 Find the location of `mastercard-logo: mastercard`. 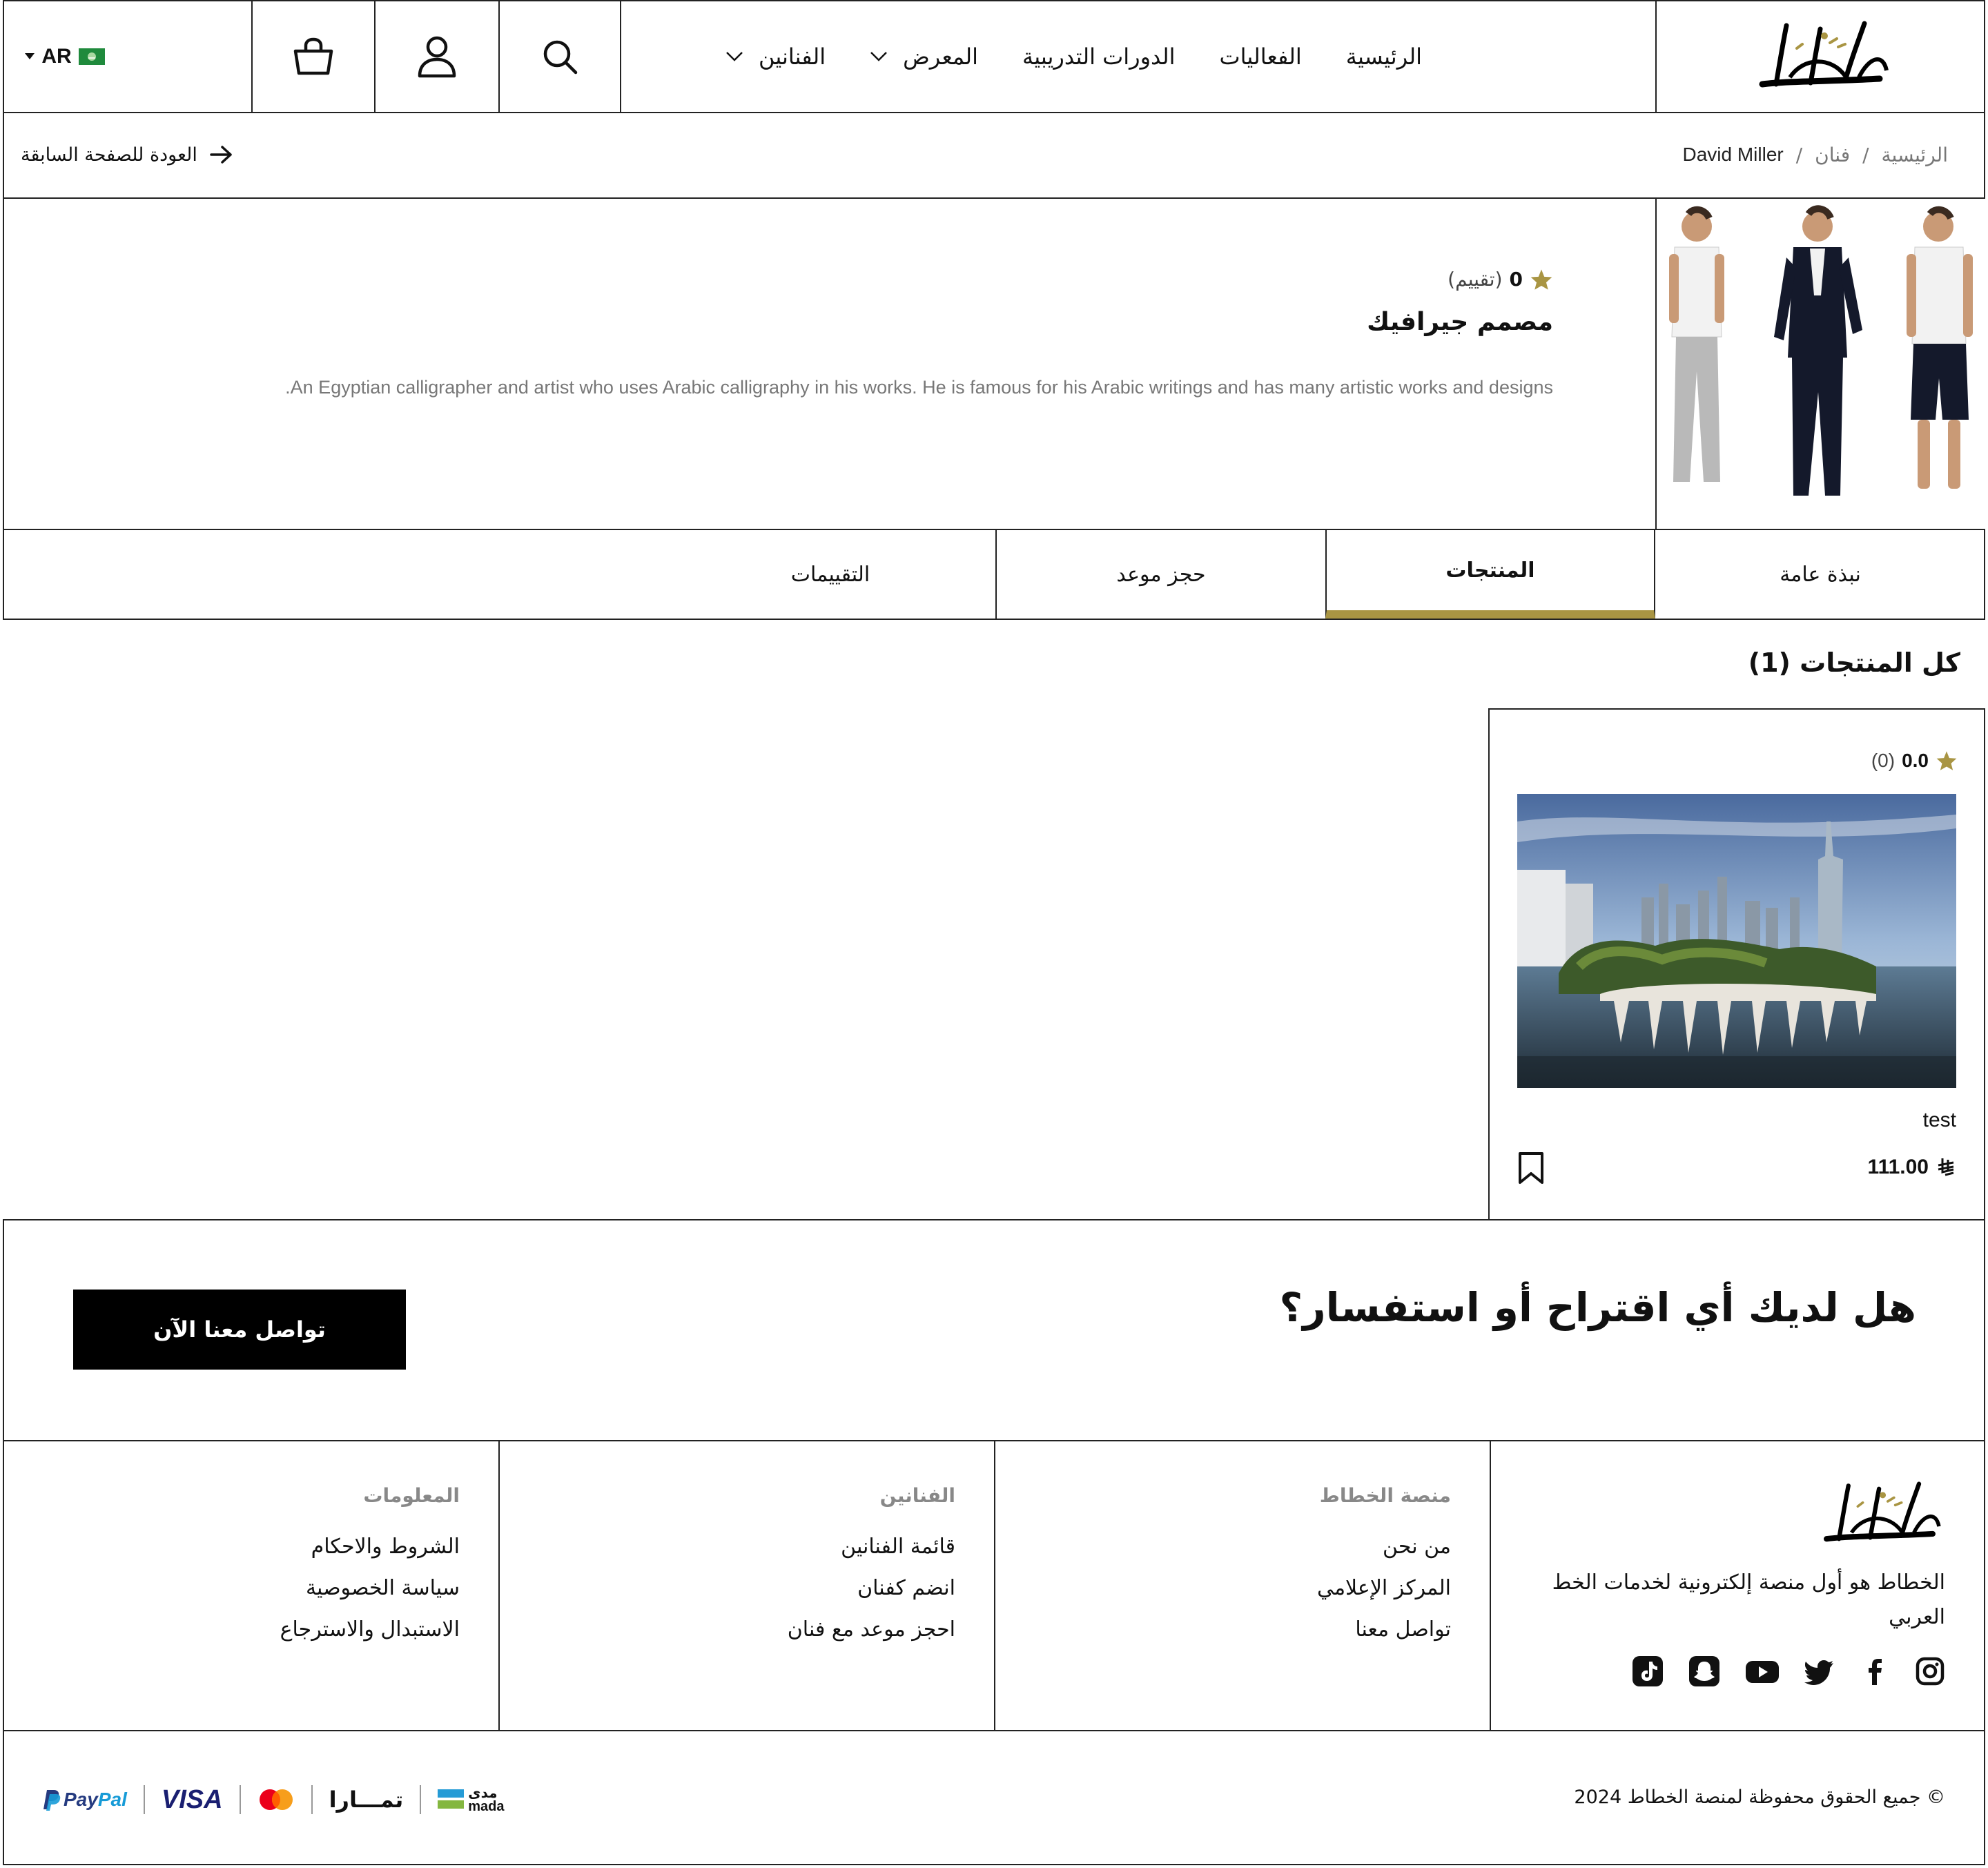

mastercard-logo: mastercard is located at coordinates (276, 1799).